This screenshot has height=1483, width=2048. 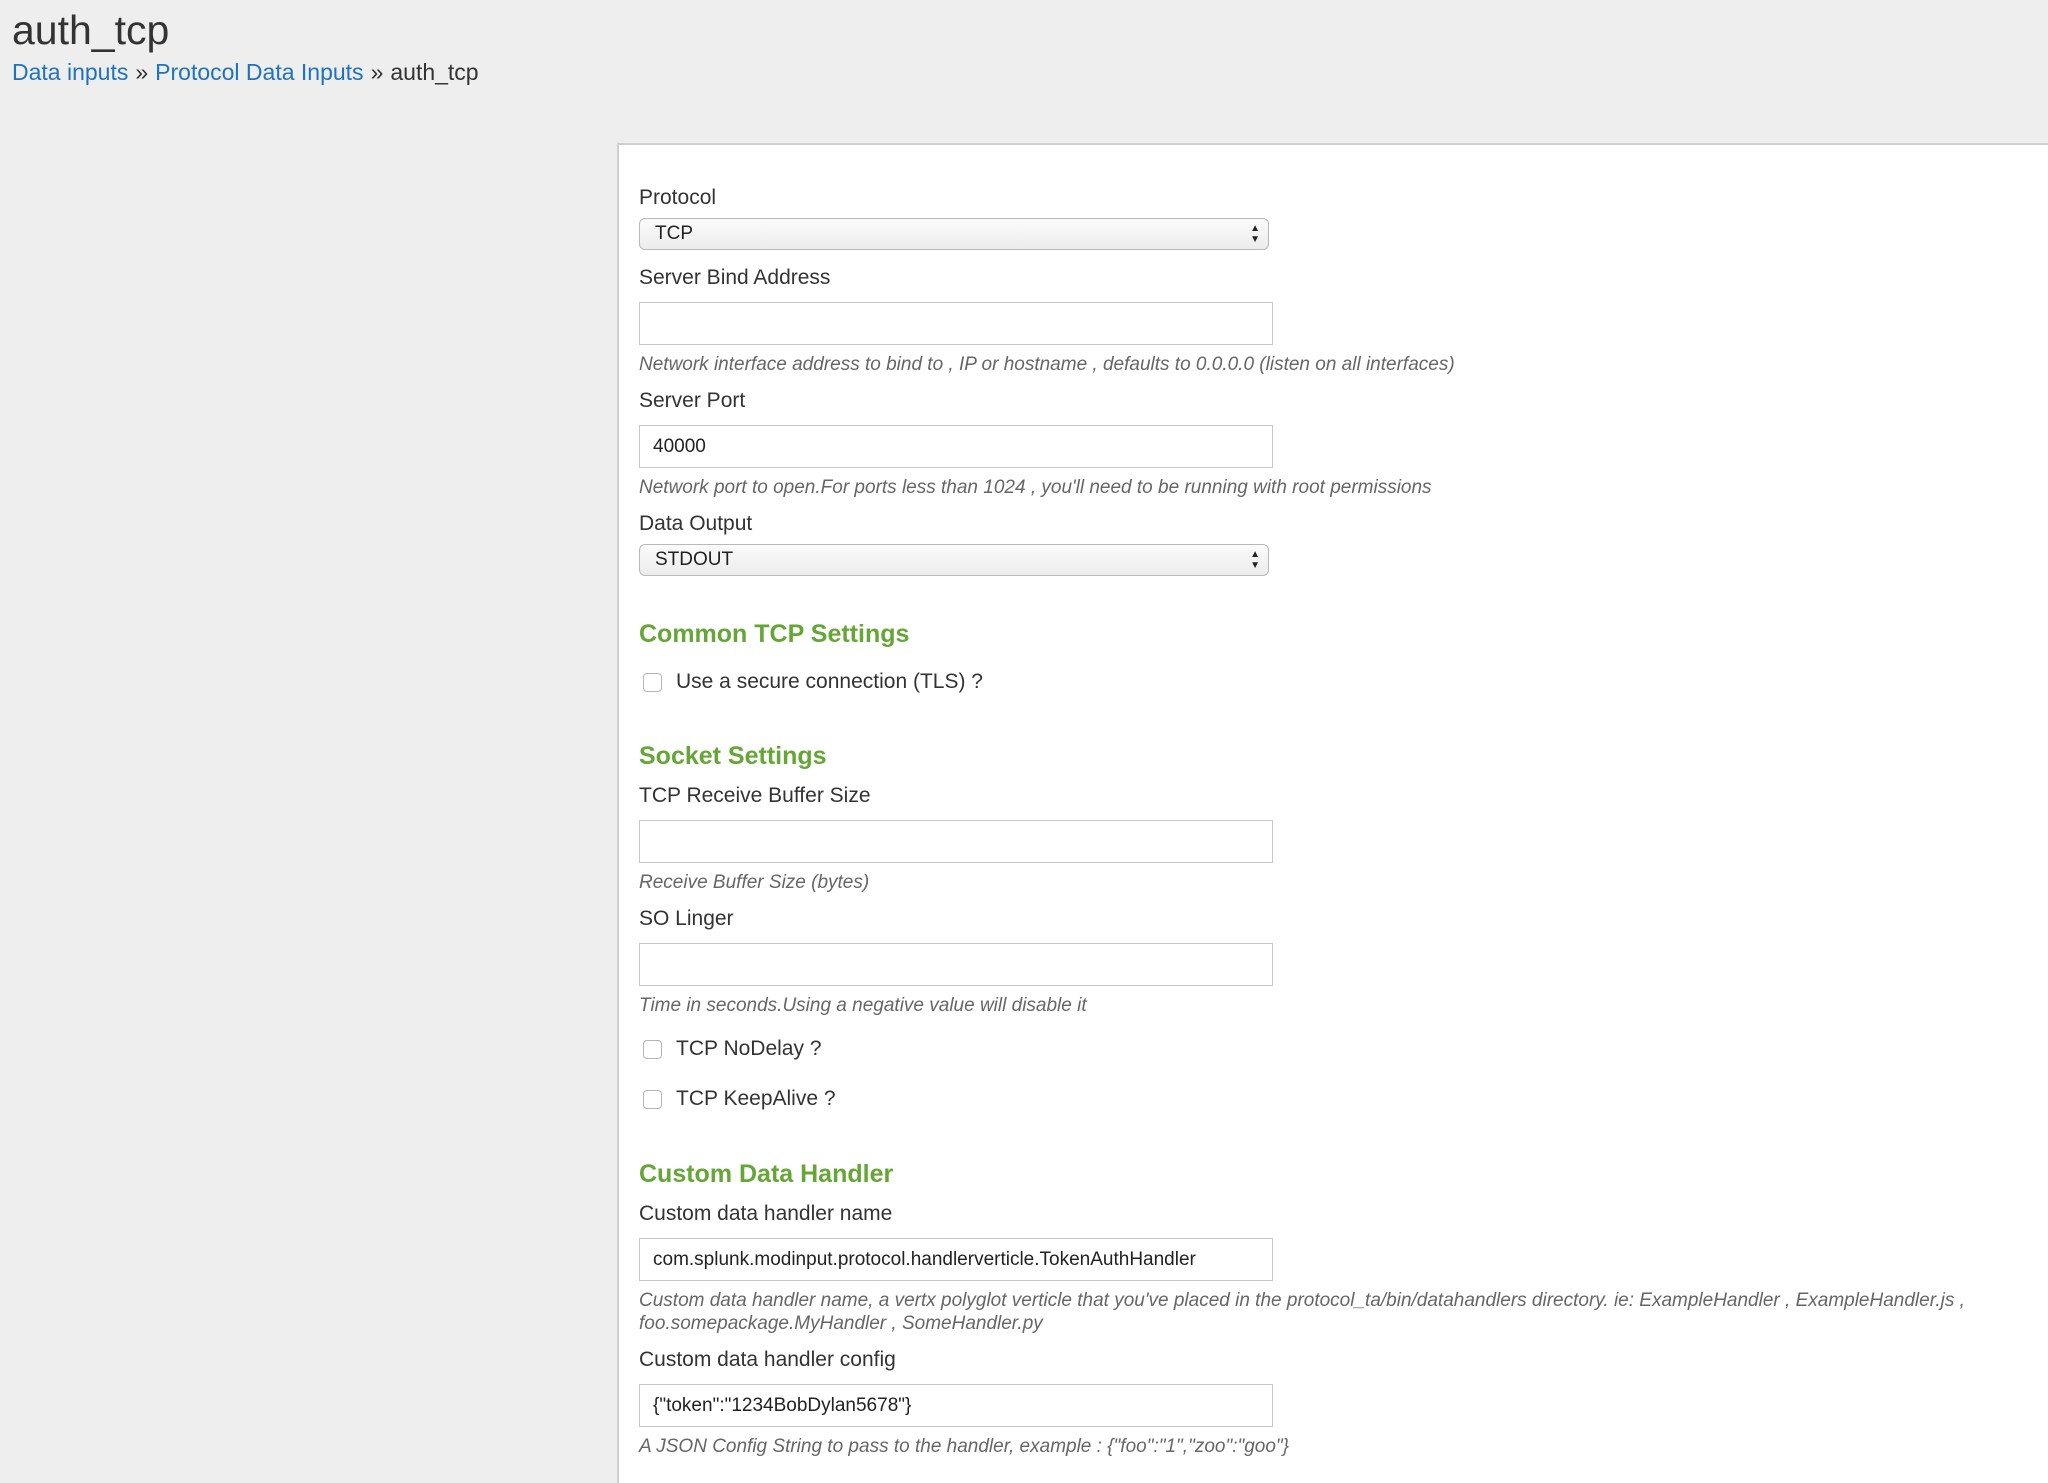 What do you see at coordinates (754, 882) in the screenshot?
I see `rcvbuf-help: Receive Buffer Size (bytes)` at bounding box center [754, 882].